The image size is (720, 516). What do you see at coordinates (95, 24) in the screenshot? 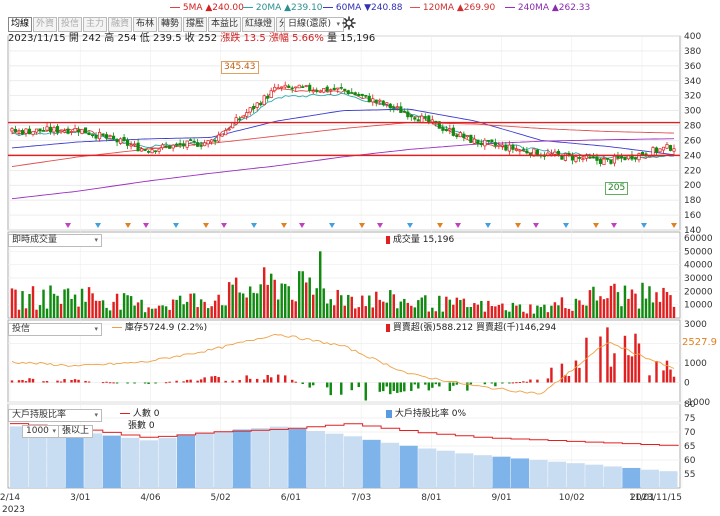
I see `tab-4: 主力` at bounding box center [95, 24].